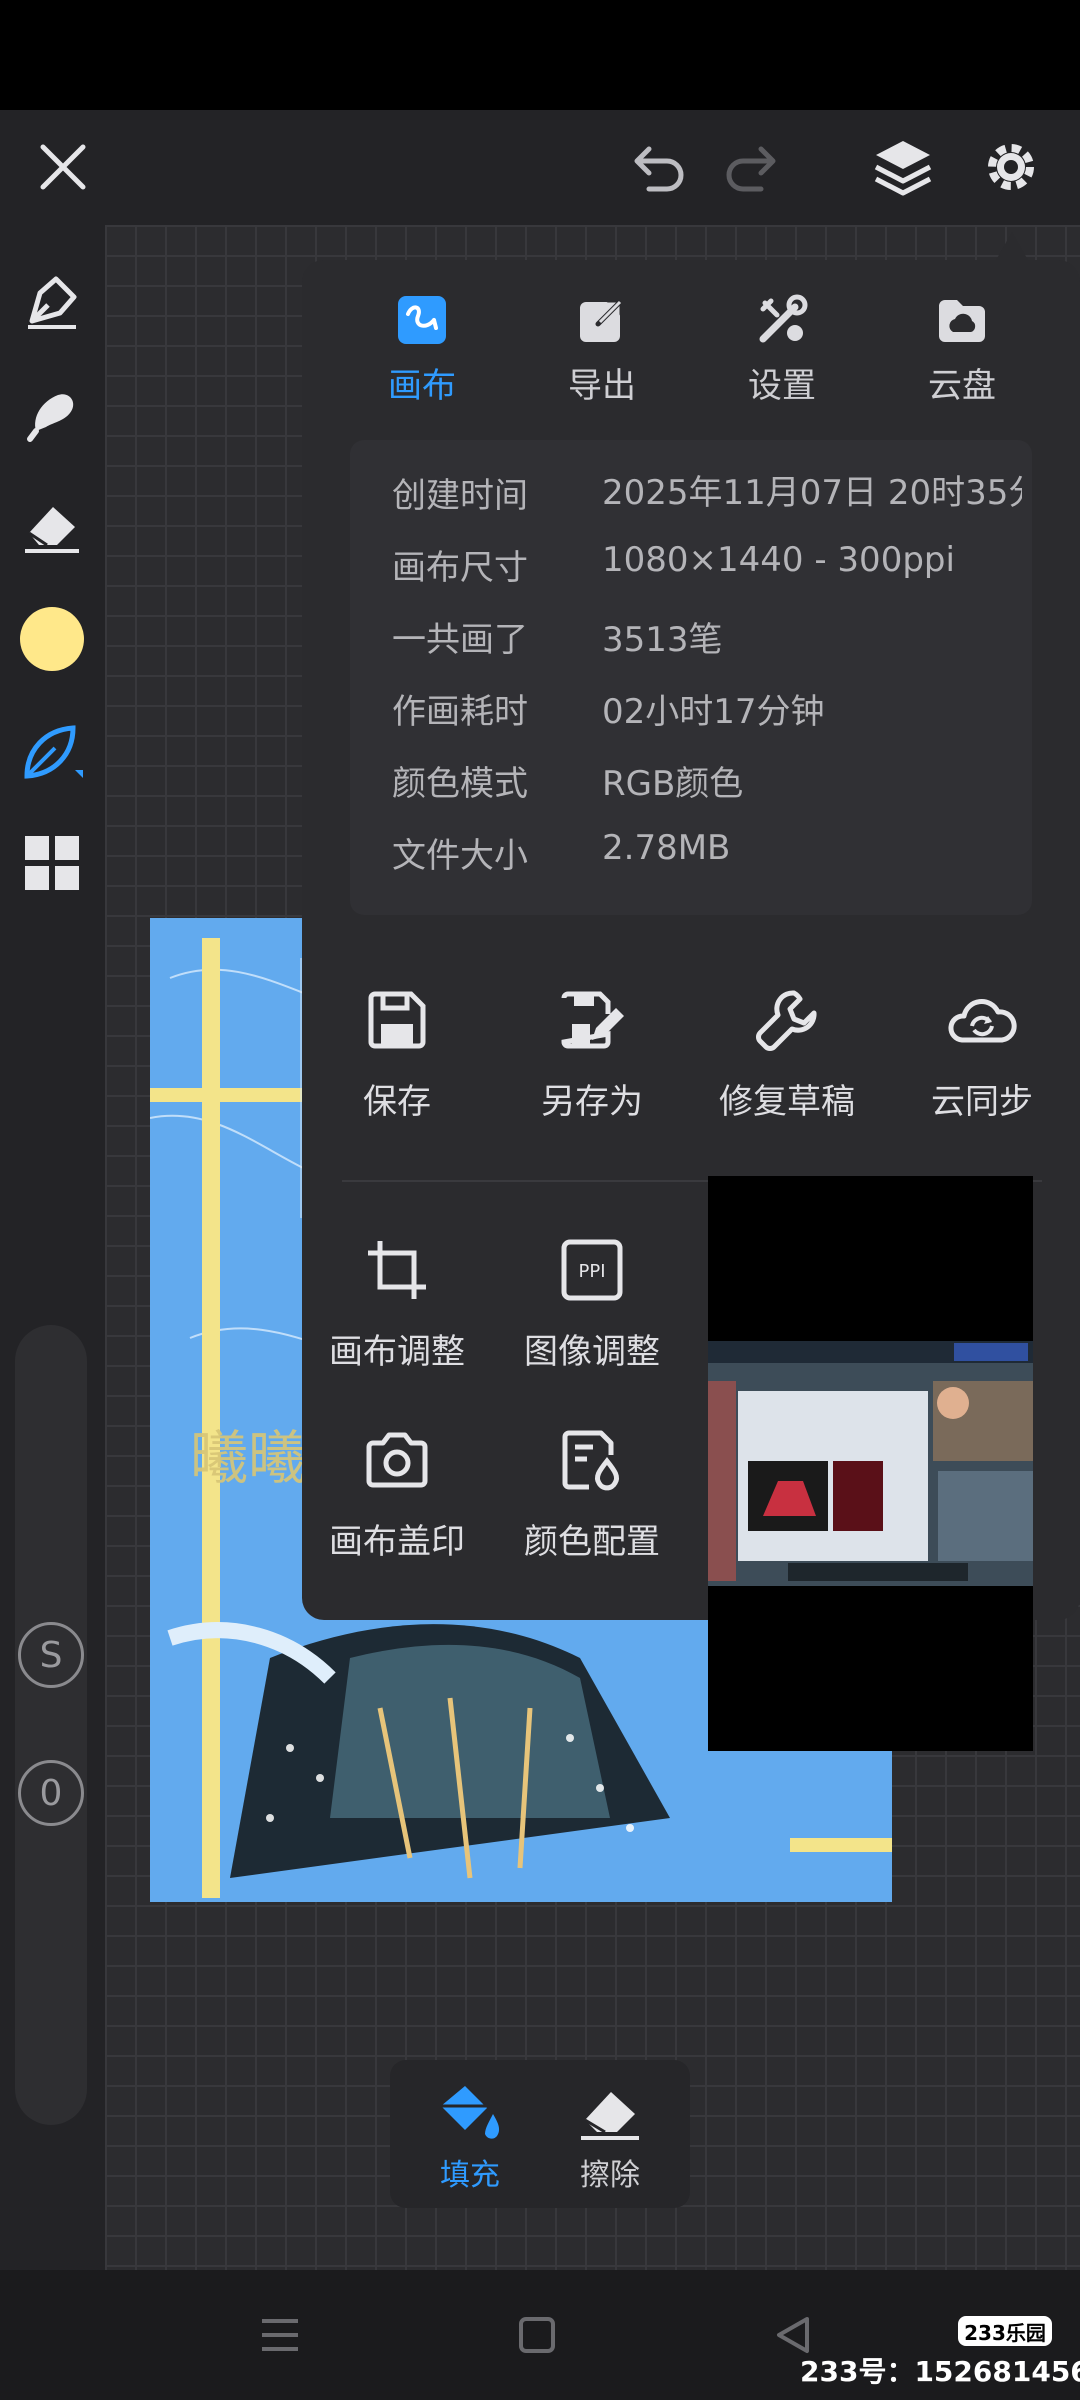 The width and height of the screenshot is (1080, 2400). Describe the element at coordinates (782, 348) in the screenshot. I see `tab-settings: 设置` at that location.